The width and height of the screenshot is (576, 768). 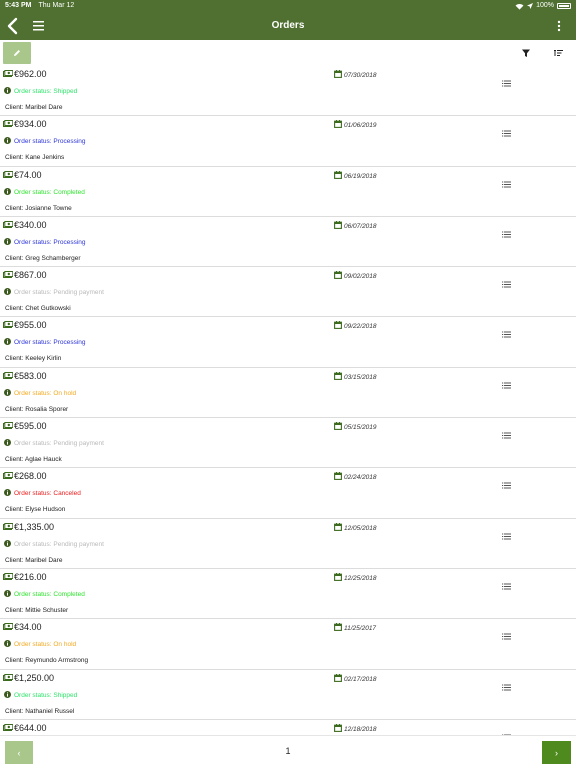 I want to click on order-status: Order status: Completed, so click(x=49, y=192).